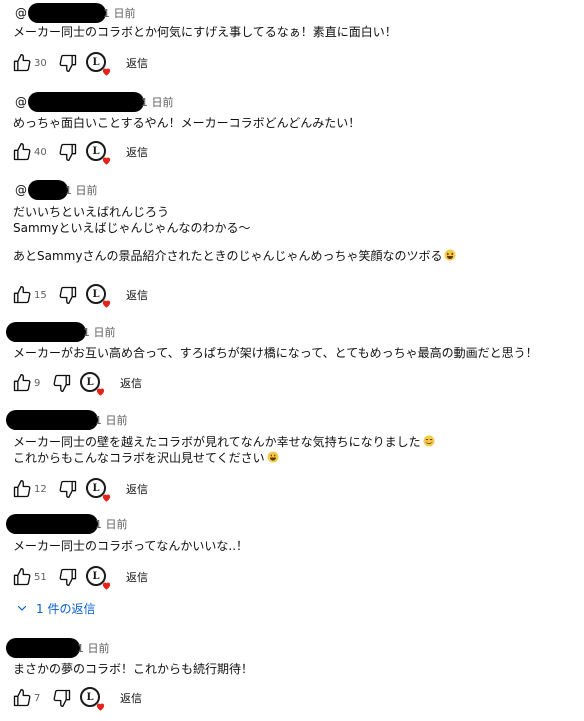 This screenshot has height=721, width=584. What do you see at coordinates (80, 63) in the screenshot?
I see `comment-actions: 30 L 返信` at bounding box center [80, 63].